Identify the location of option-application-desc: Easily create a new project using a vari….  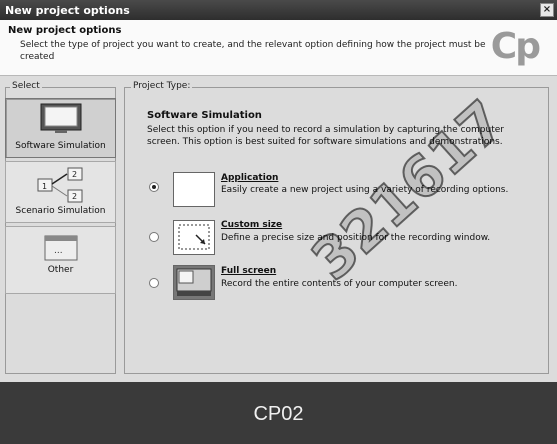
(365, 190).